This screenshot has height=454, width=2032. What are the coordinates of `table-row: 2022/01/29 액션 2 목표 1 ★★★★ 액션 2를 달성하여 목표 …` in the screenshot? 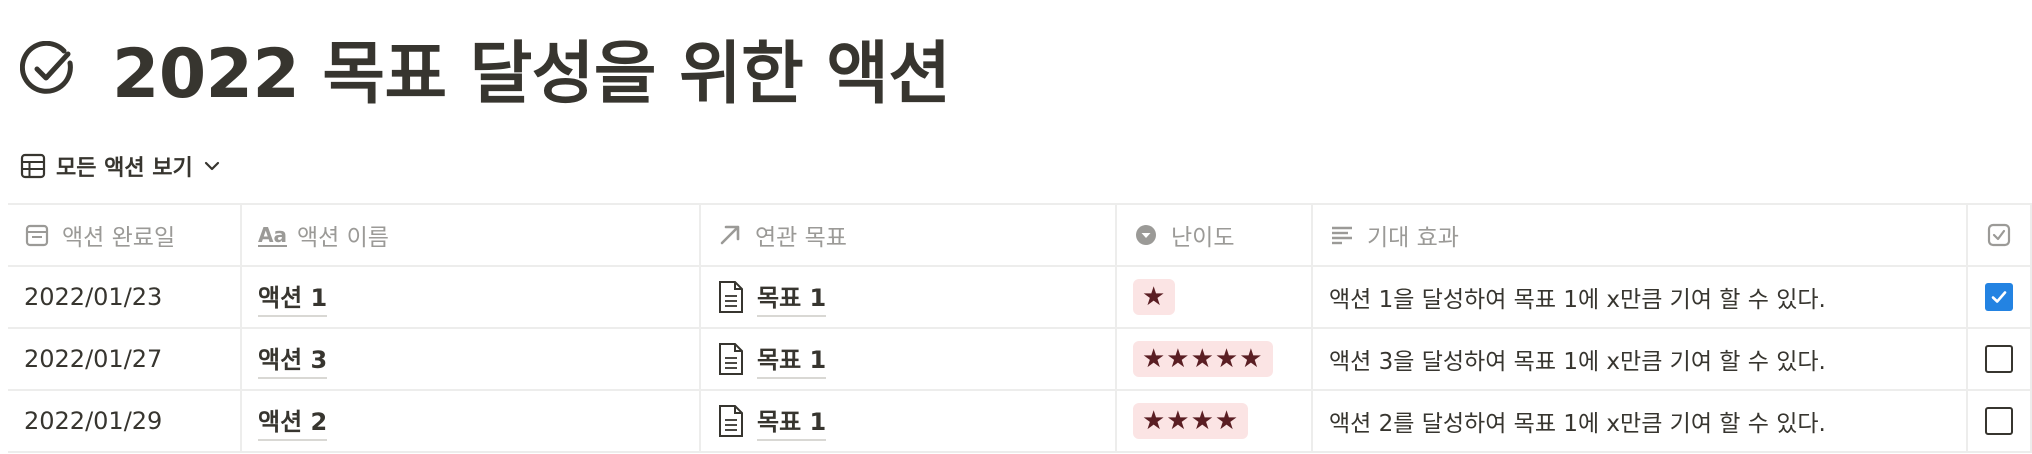 It's located at (1020, 421).